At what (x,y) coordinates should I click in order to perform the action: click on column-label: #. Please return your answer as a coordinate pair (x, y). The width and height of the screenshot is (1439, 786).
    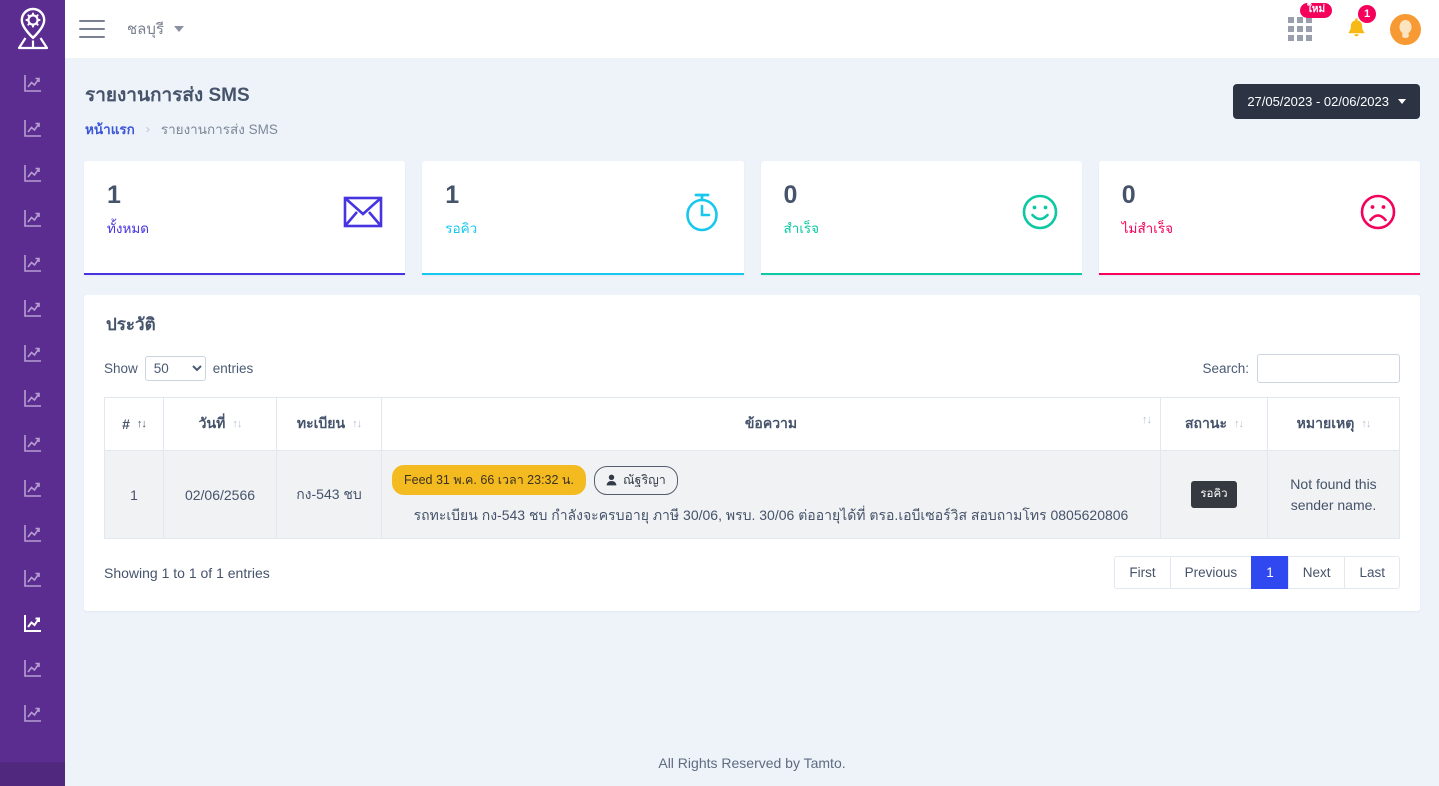
    Looking at the image, I should click on (126, 424).